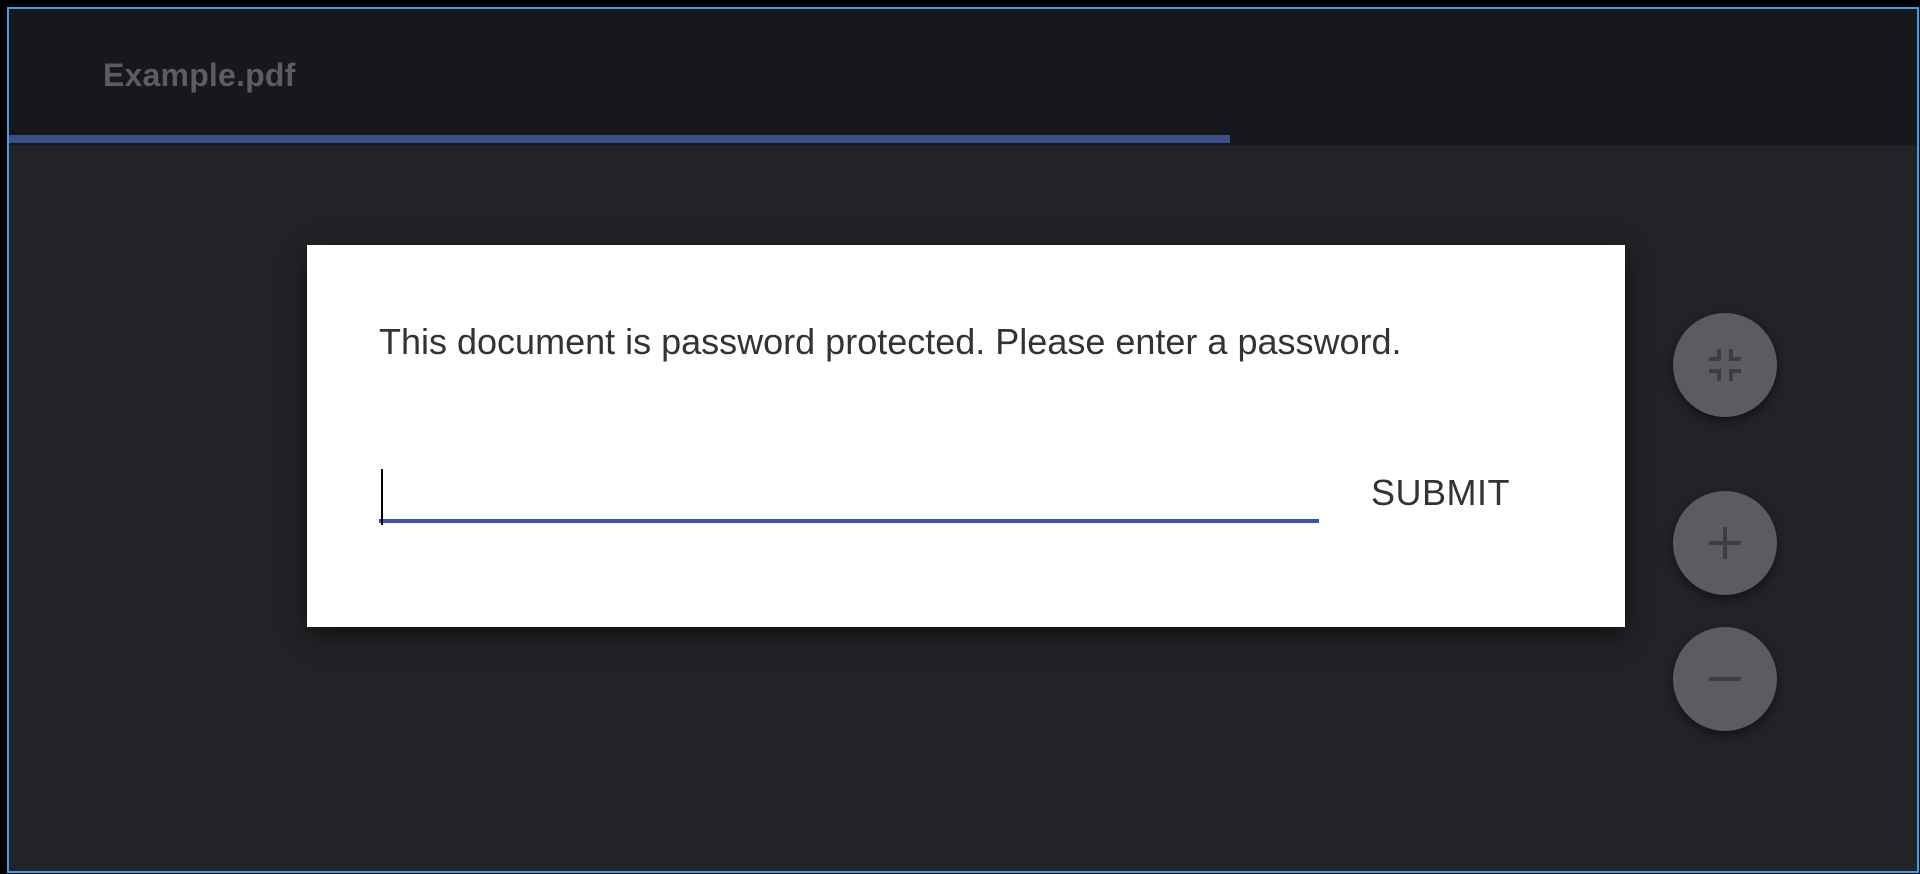 The image size is (1920, 874). I want to click on document-title: Example.pdf, so click(199, 75).